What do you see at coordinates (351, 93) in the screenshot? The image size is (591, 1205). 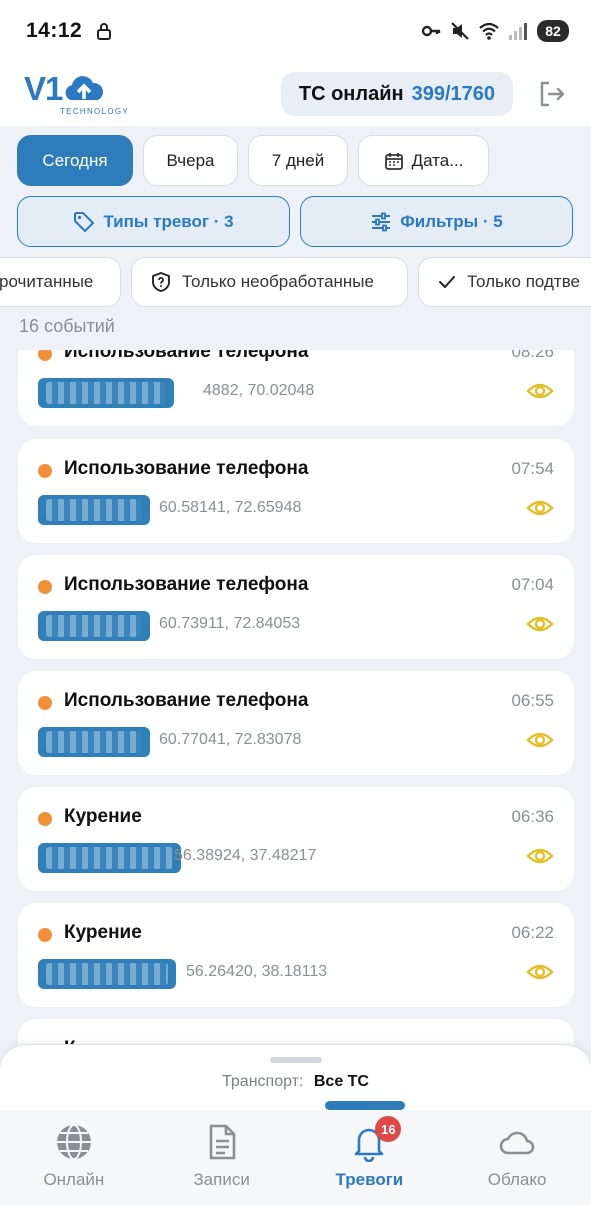 I see `online-label: ТС онлайн` at bounding box center [351, 93].